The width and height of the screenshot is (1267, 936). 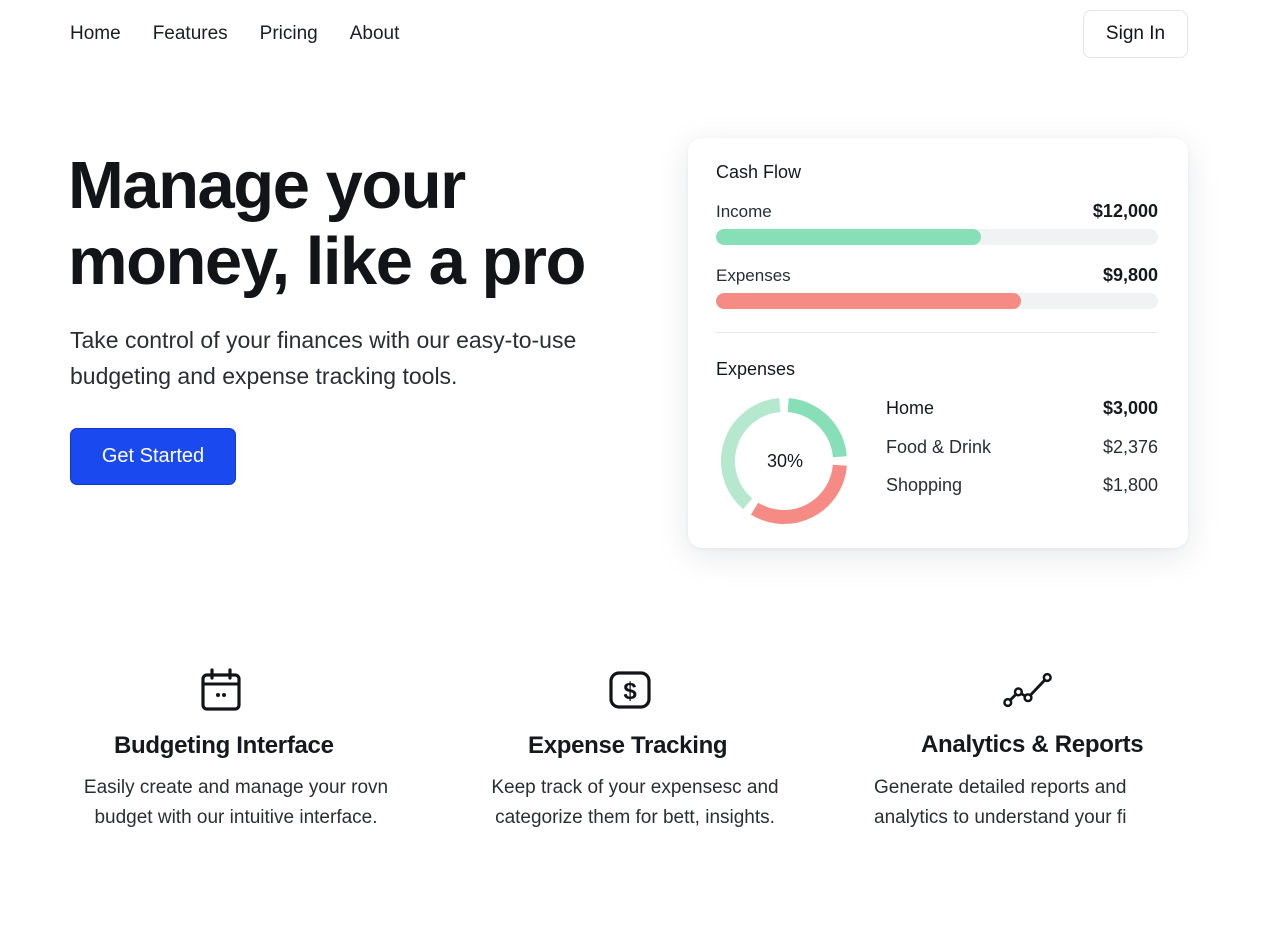 What do you see at coordinates (753, 275) in the screenshot?
I see `expenses-label: Expenses` at bounding box center [753, 275].